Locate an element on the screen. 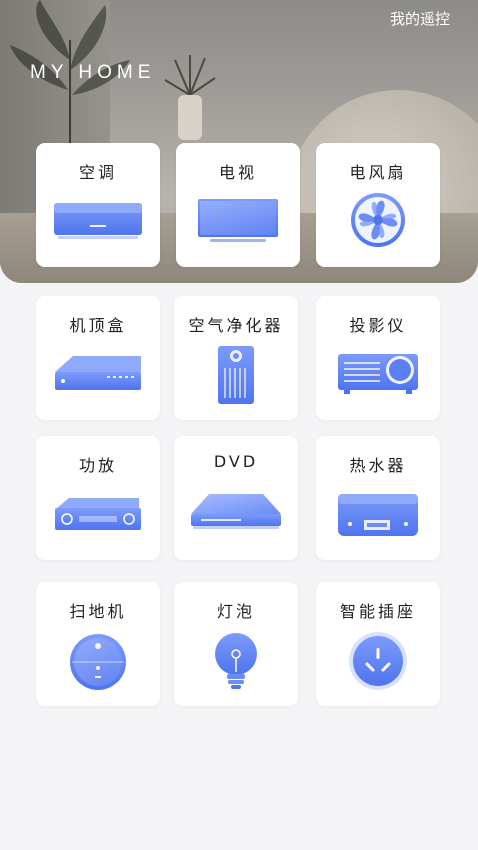  device-card-air-purifier: 空气净化器 is located at coordinates (236, 358).